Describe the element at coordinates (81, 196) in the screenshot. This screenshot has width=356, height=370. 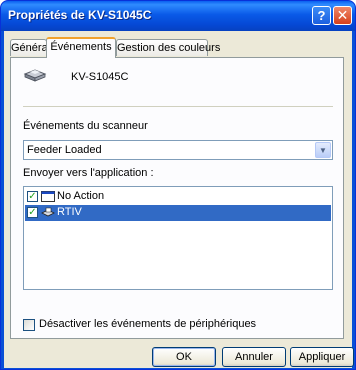
I see `item-label: No Action` at that location.